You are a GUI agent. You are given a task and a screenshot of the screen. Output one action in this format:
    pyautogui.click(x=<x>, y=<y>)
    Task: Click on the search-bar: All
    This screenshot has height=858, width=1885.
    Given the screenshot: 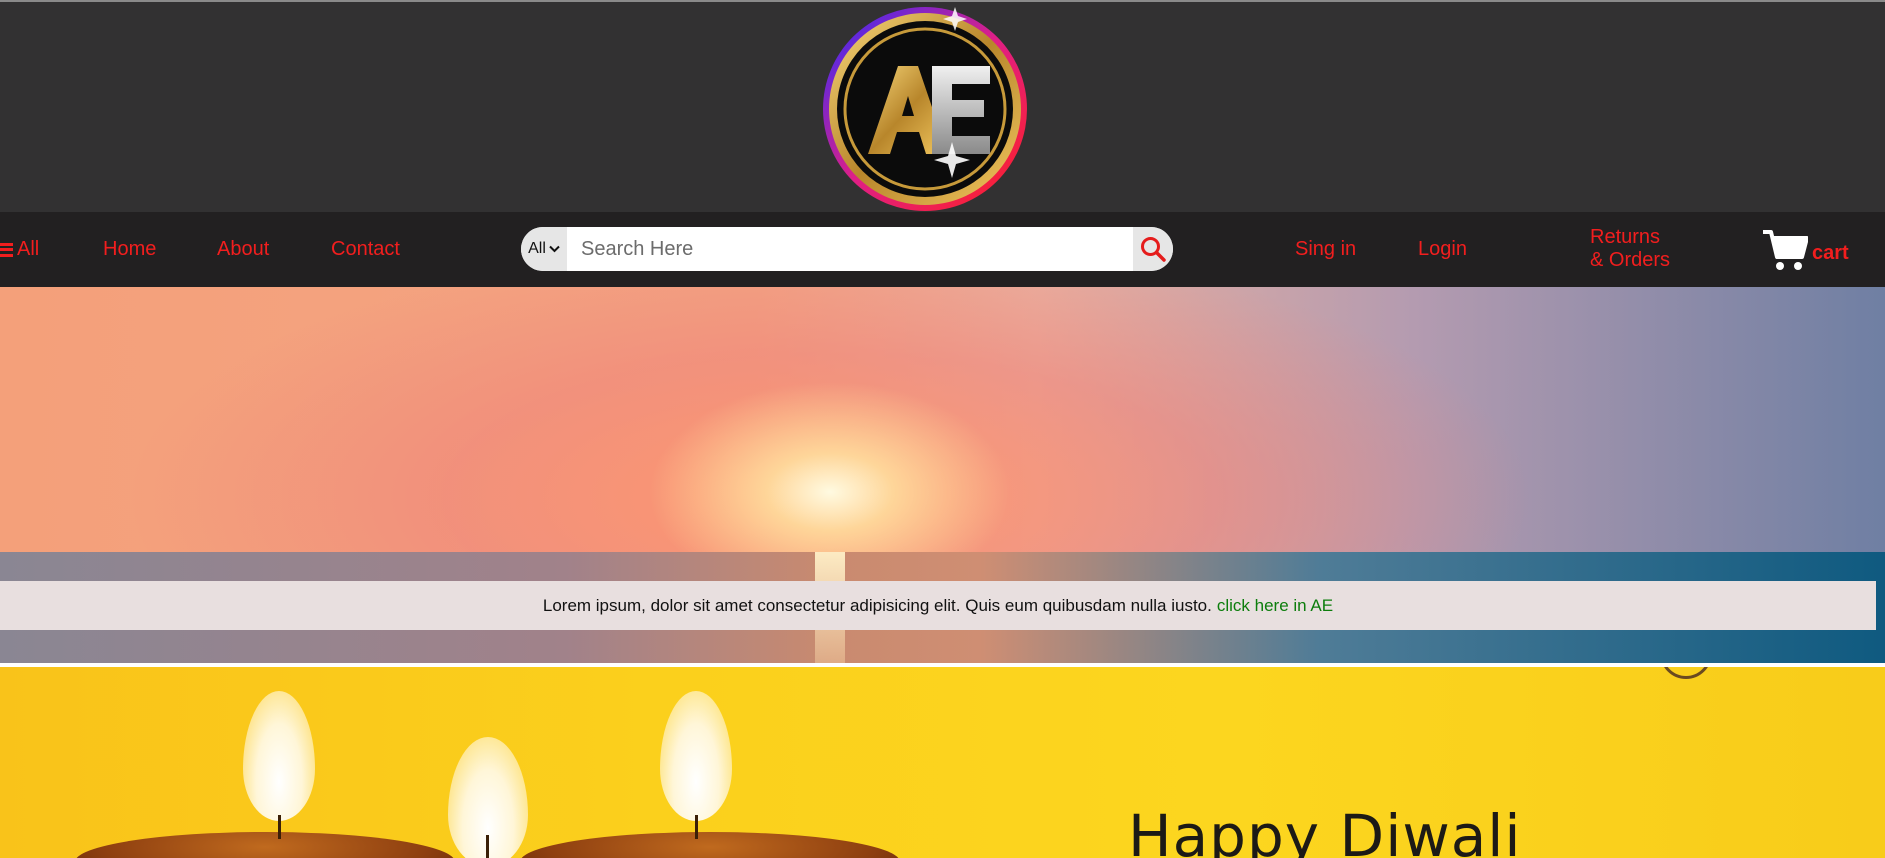 What is the action you would take?
    pyautogui.click(x=847, y=249)
    